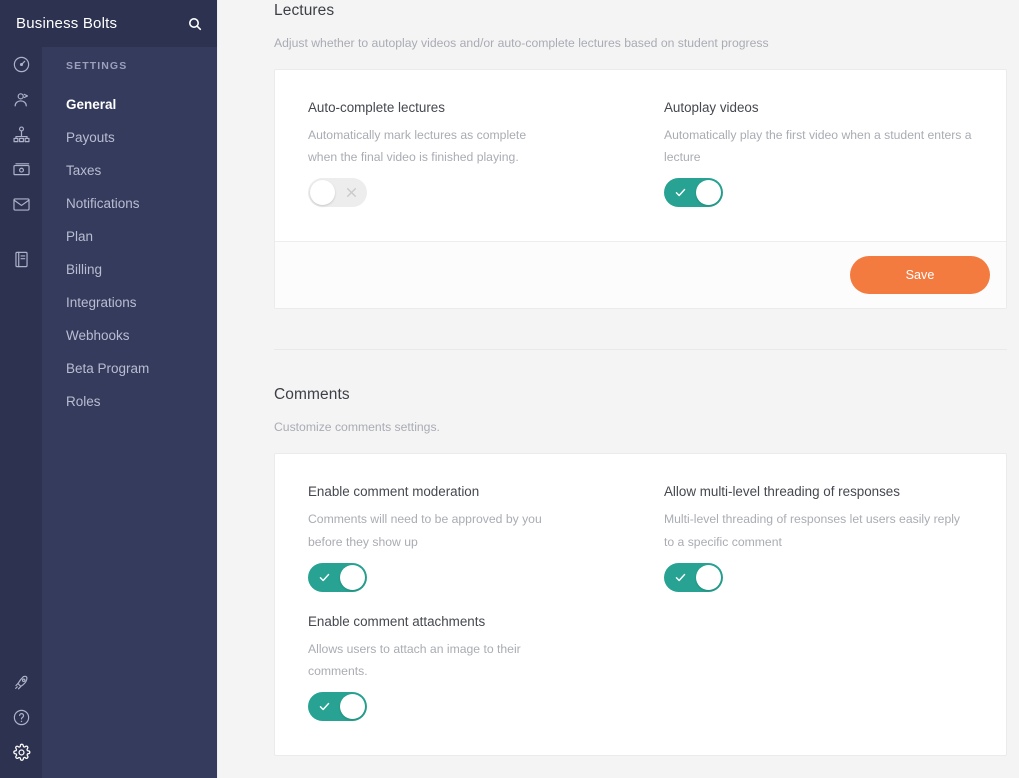  What do you see at coordinates (129, 203) in the screenshot?
I see `sidebar-item-notifications: Notifications` at bounding box center [129, 203].